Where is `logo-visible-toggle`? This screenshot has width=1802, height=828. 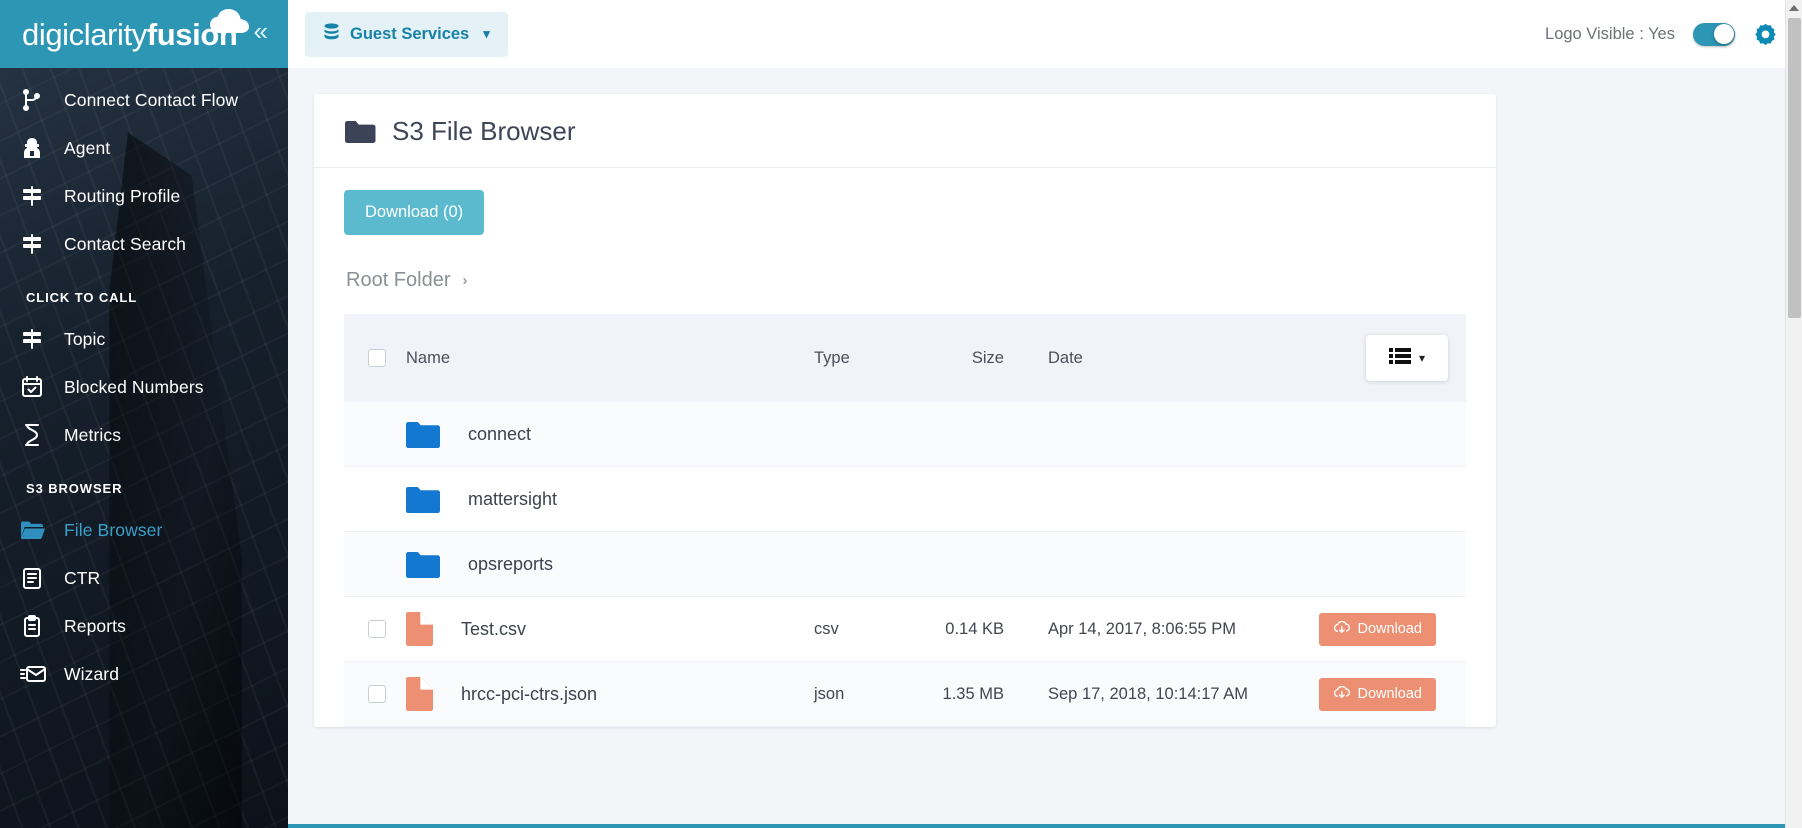
logo-visible-toggle is located at coordinates (1714, 34).